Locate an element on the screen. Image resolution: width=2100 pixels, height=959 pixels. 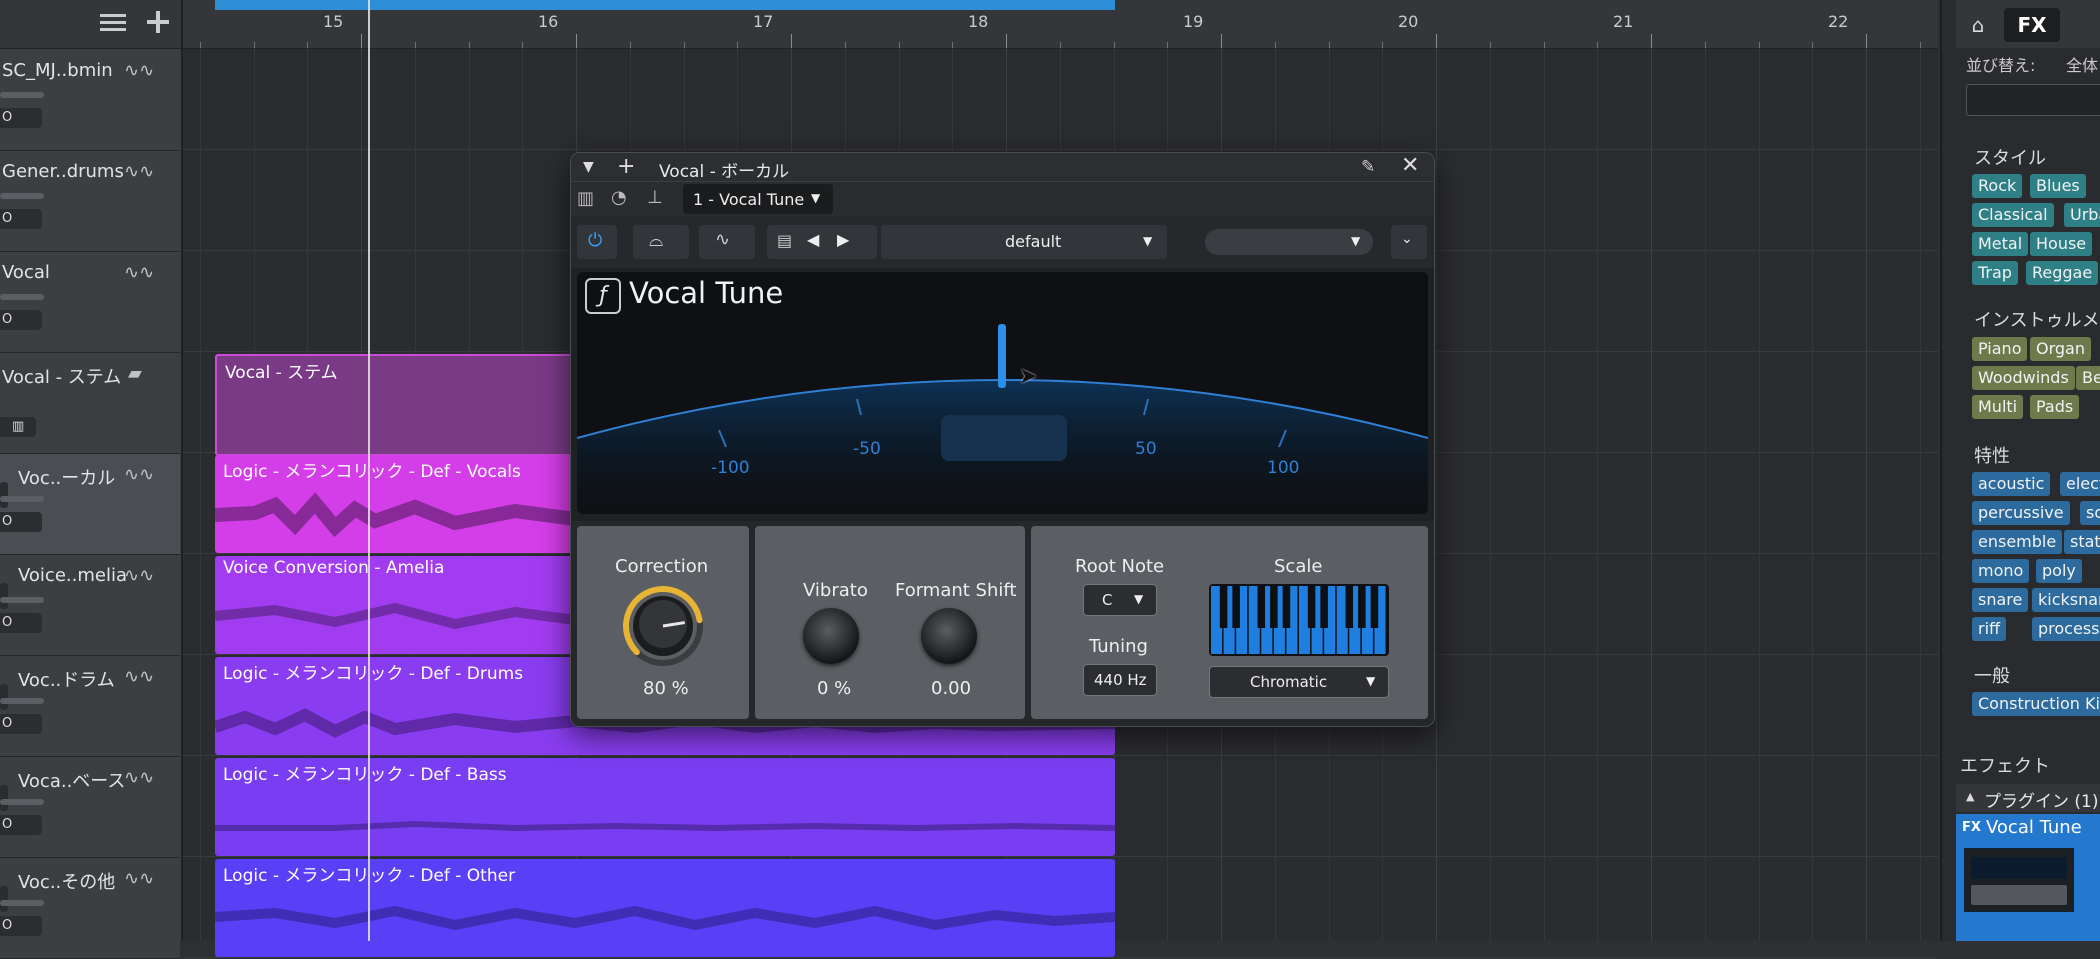
list-view-icon is located at coordinates (113, 22).